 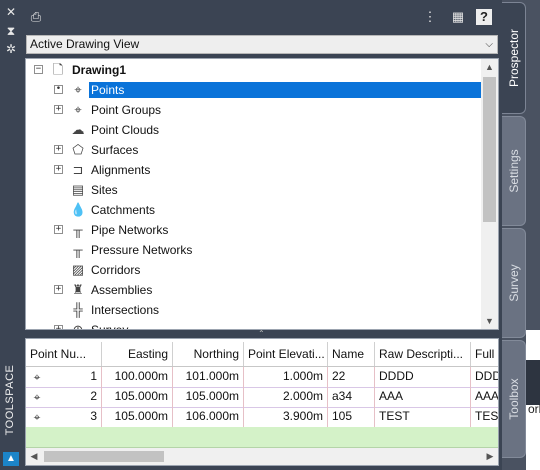 I want to click on tree-item-pressure-networks: ╥ Pressure Networks, so click(x=253, y=250).